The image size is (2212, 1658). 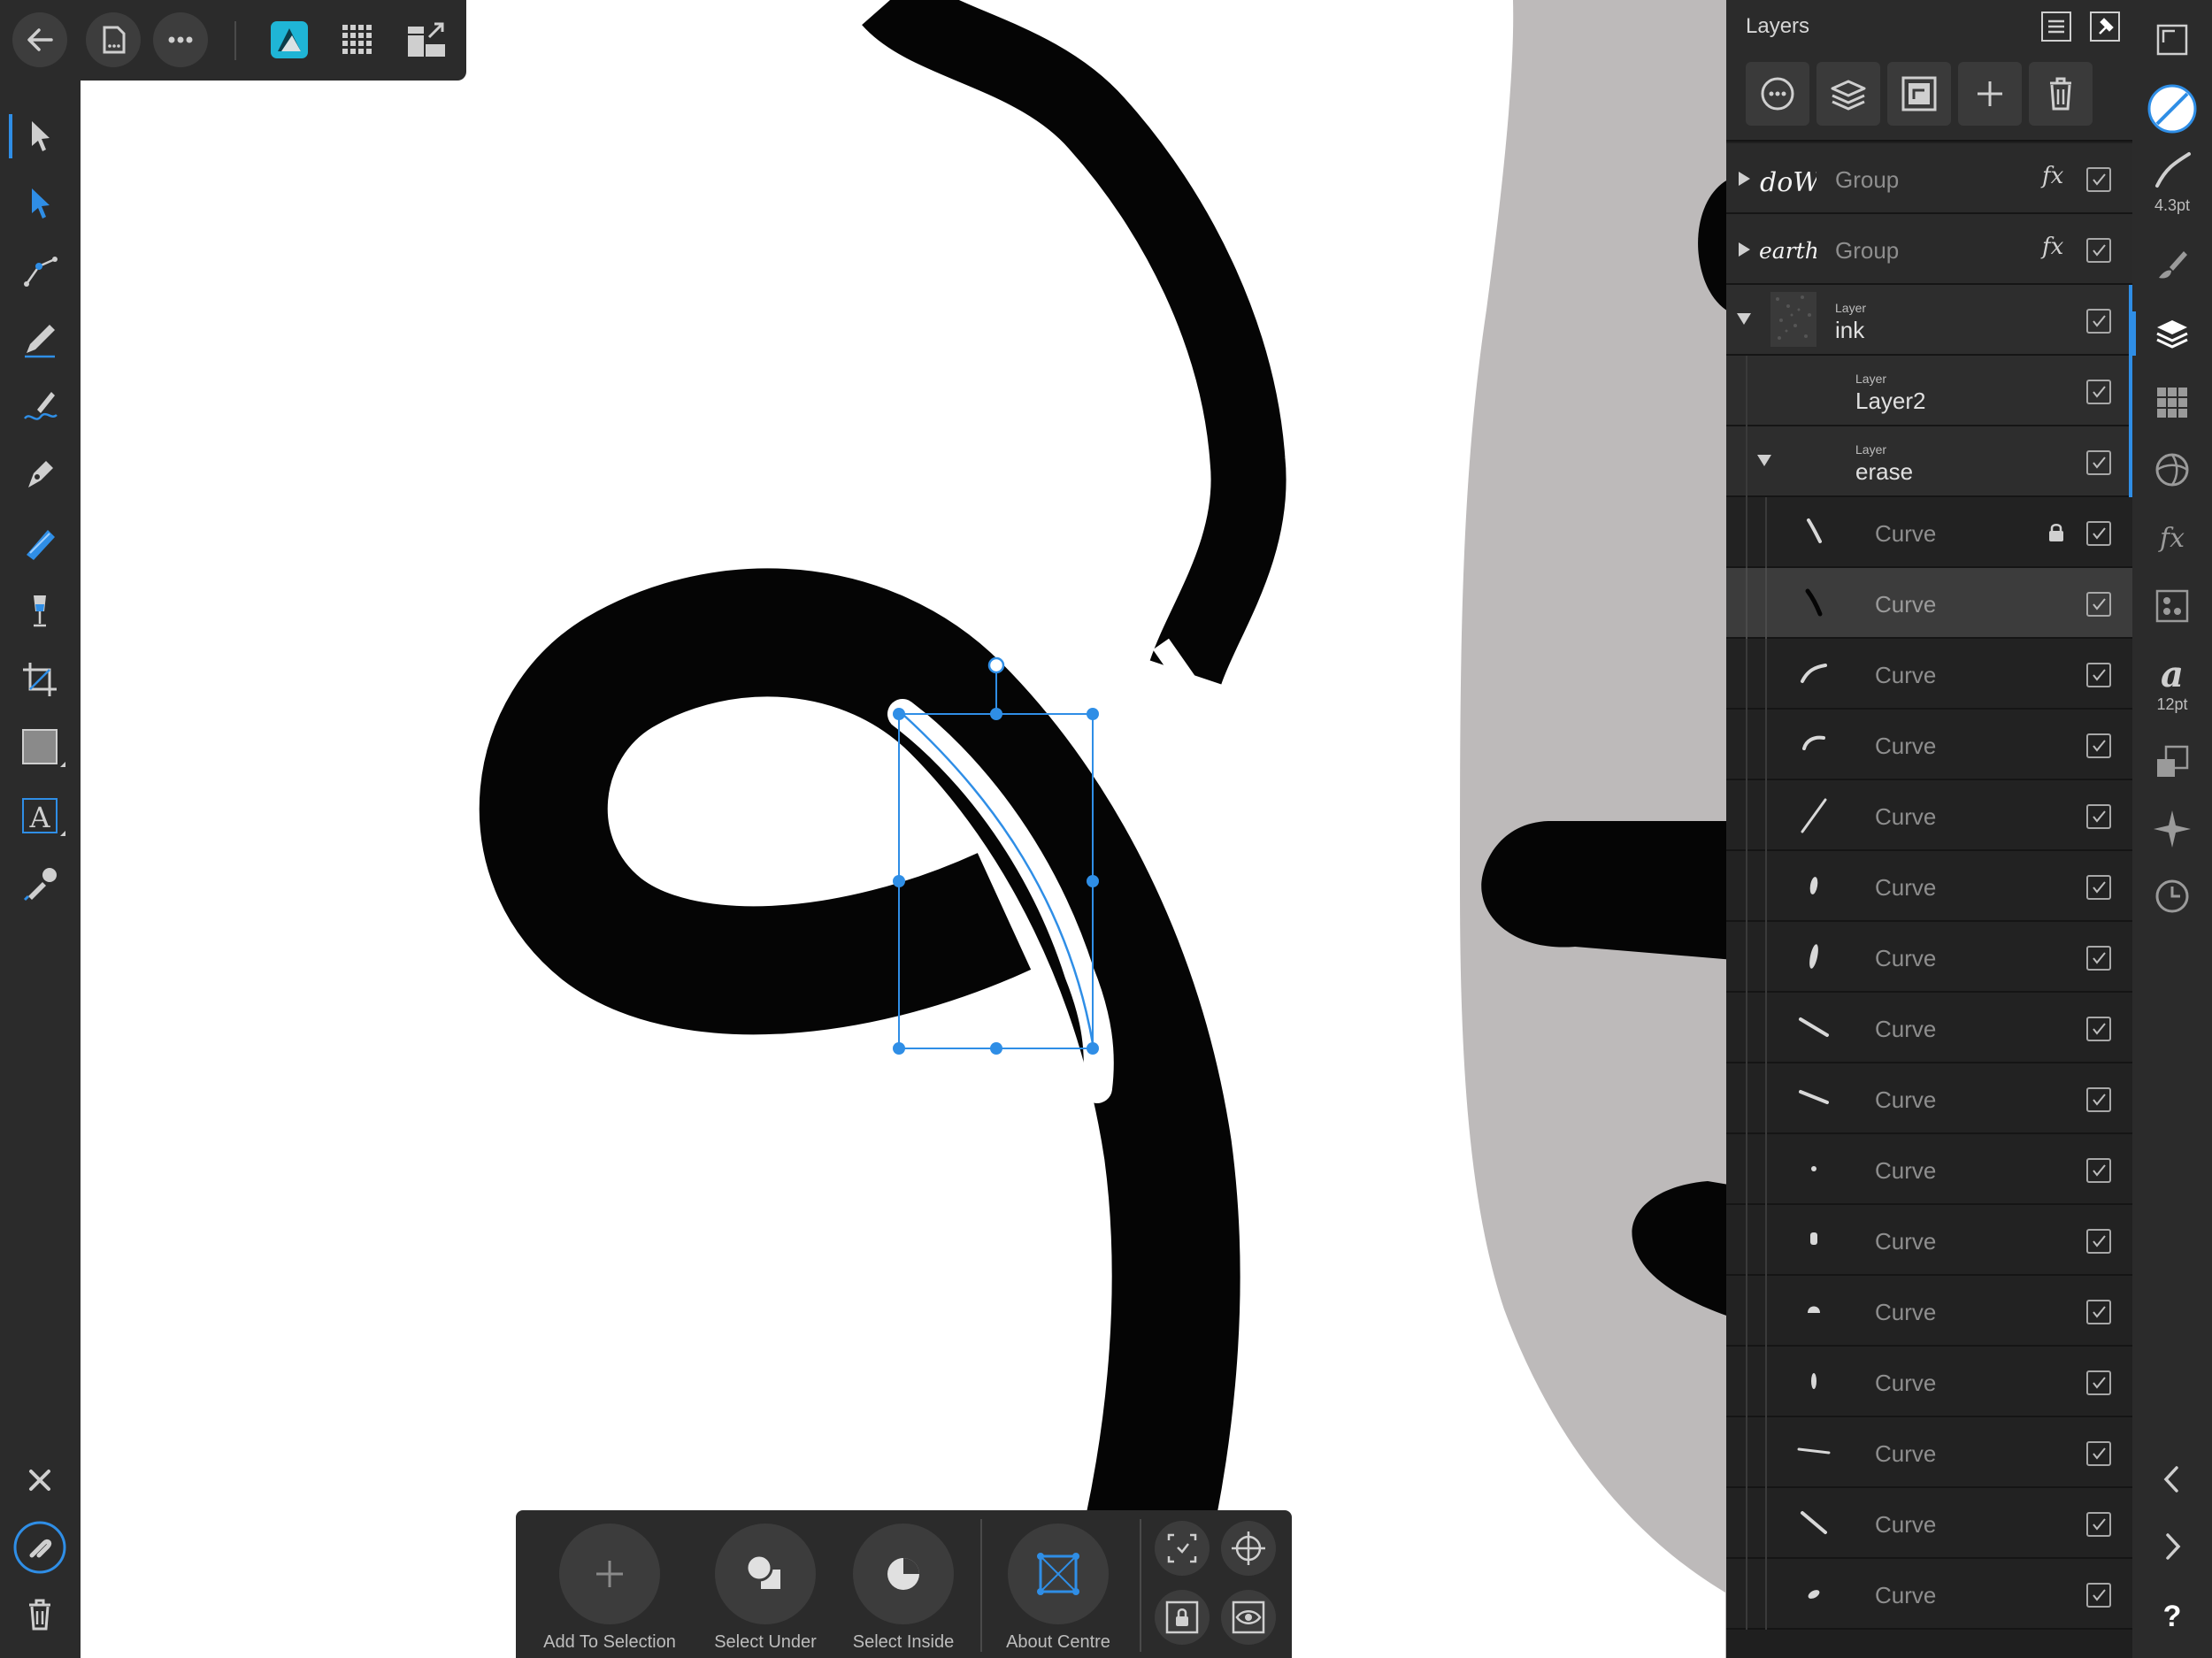 I want to click on pixel-persona-icon, so click(x=358, y=39).